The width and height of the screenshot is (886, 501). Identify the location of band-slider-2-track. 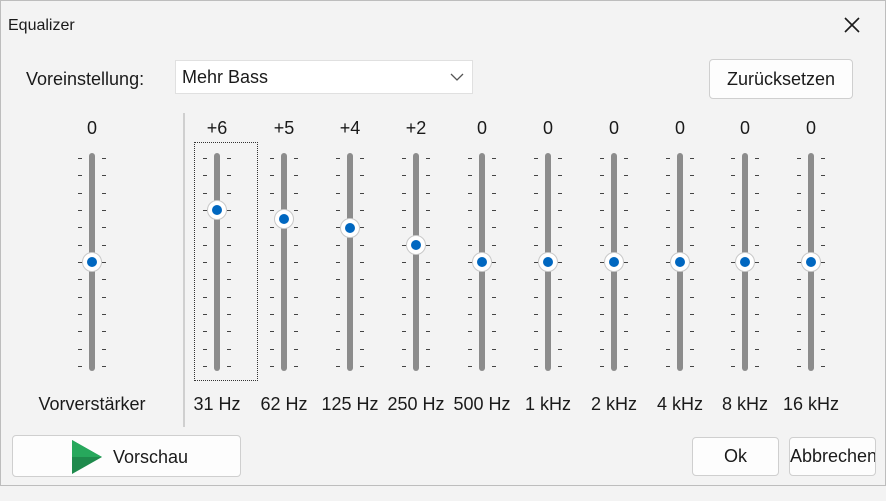
(350, 262).